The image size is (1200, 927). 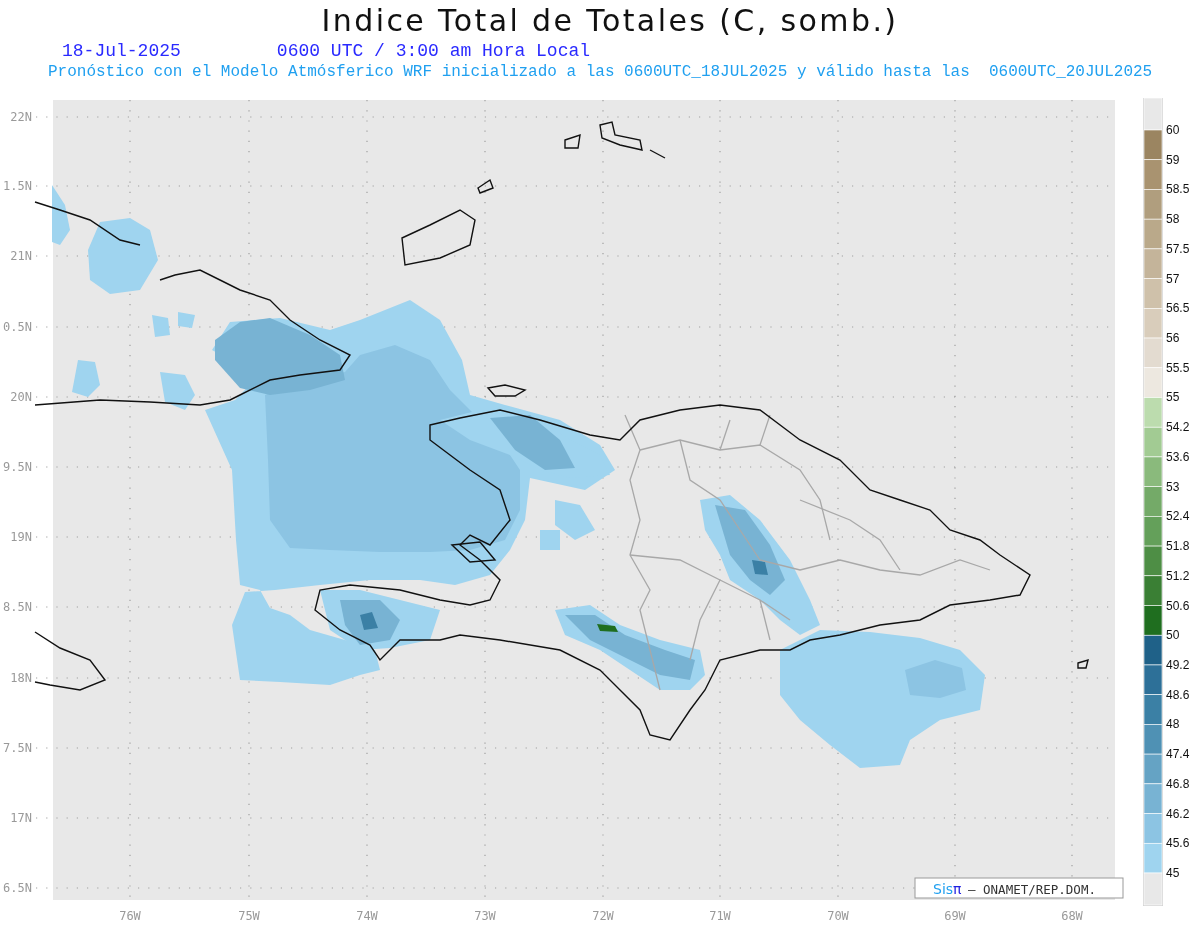 I want to click on colorbar-label: 54.2, so click(x=1178, y=427).